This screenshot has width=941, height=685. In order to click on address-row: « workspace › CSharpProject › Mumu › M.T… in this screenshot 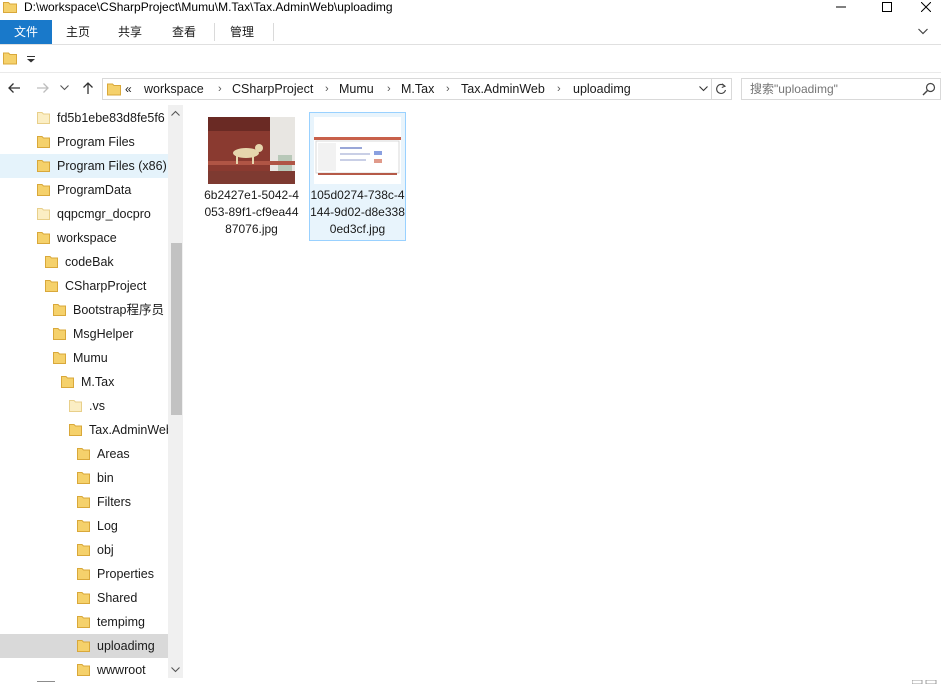, I will do `click(470, 88)`.